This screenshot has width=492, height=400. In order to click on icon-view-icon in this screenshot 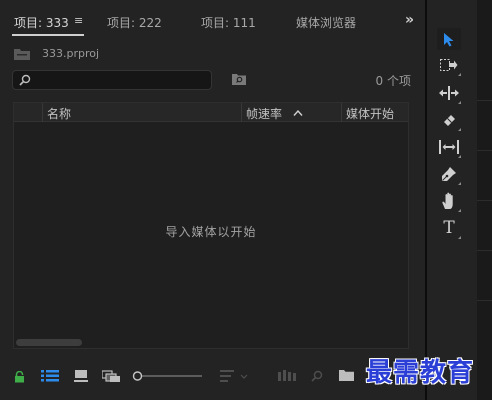, I will do `click(81, 376)`.